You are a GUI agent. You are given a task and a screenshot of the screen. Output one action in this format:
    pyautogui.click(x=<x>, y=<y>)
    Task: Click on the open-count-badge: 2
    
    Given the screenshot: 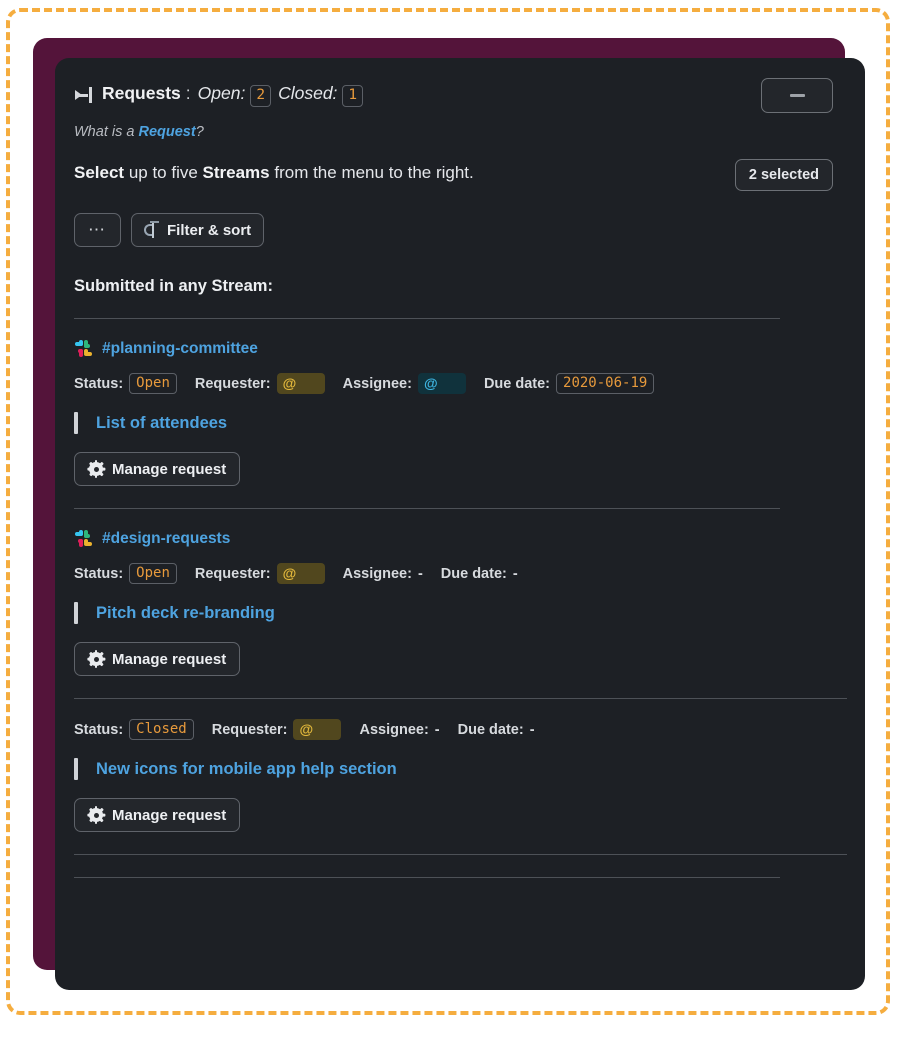 What is the action you would take?
    pyautogui.click(x=261, y=96)
    